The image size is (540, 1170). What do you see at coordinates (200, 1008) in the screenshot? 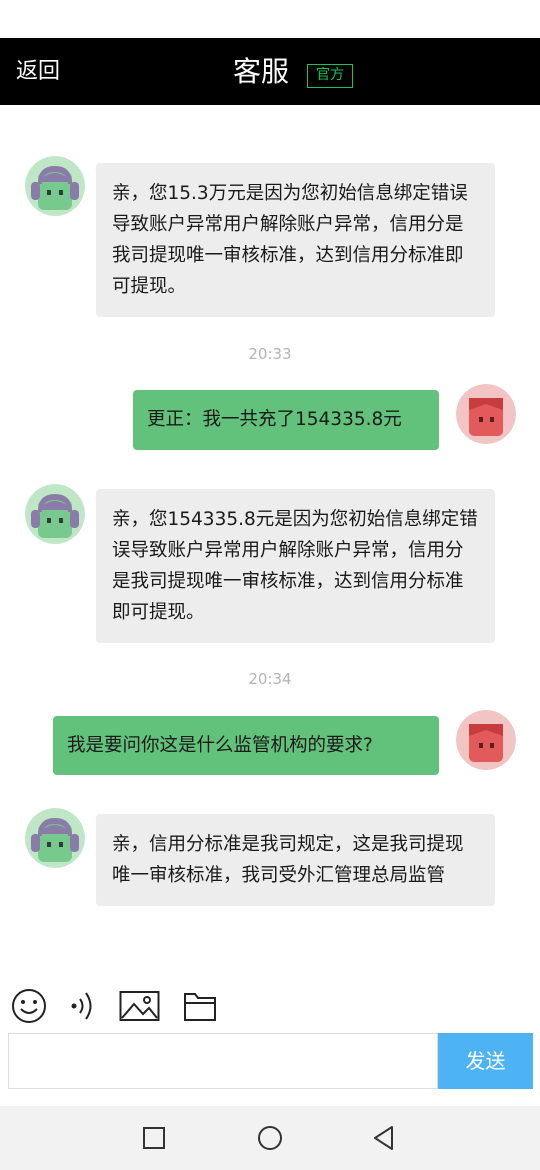
I see `folder-icon` at bounding box center [200, 1008].